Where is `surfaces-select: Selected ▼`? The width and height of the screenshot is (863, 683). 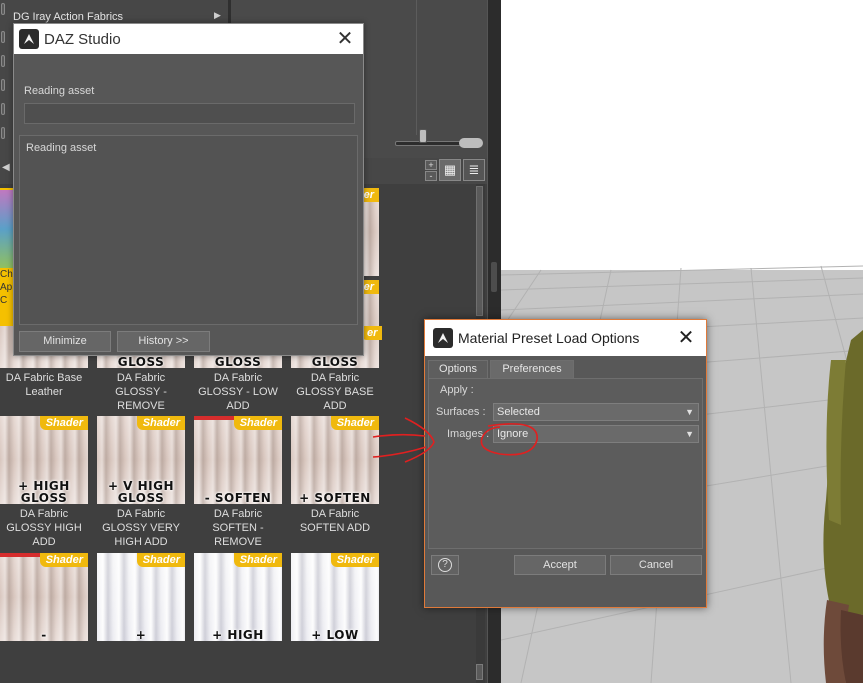 surfaces-select: Selected ▼ is located at coordinates (596, 412).